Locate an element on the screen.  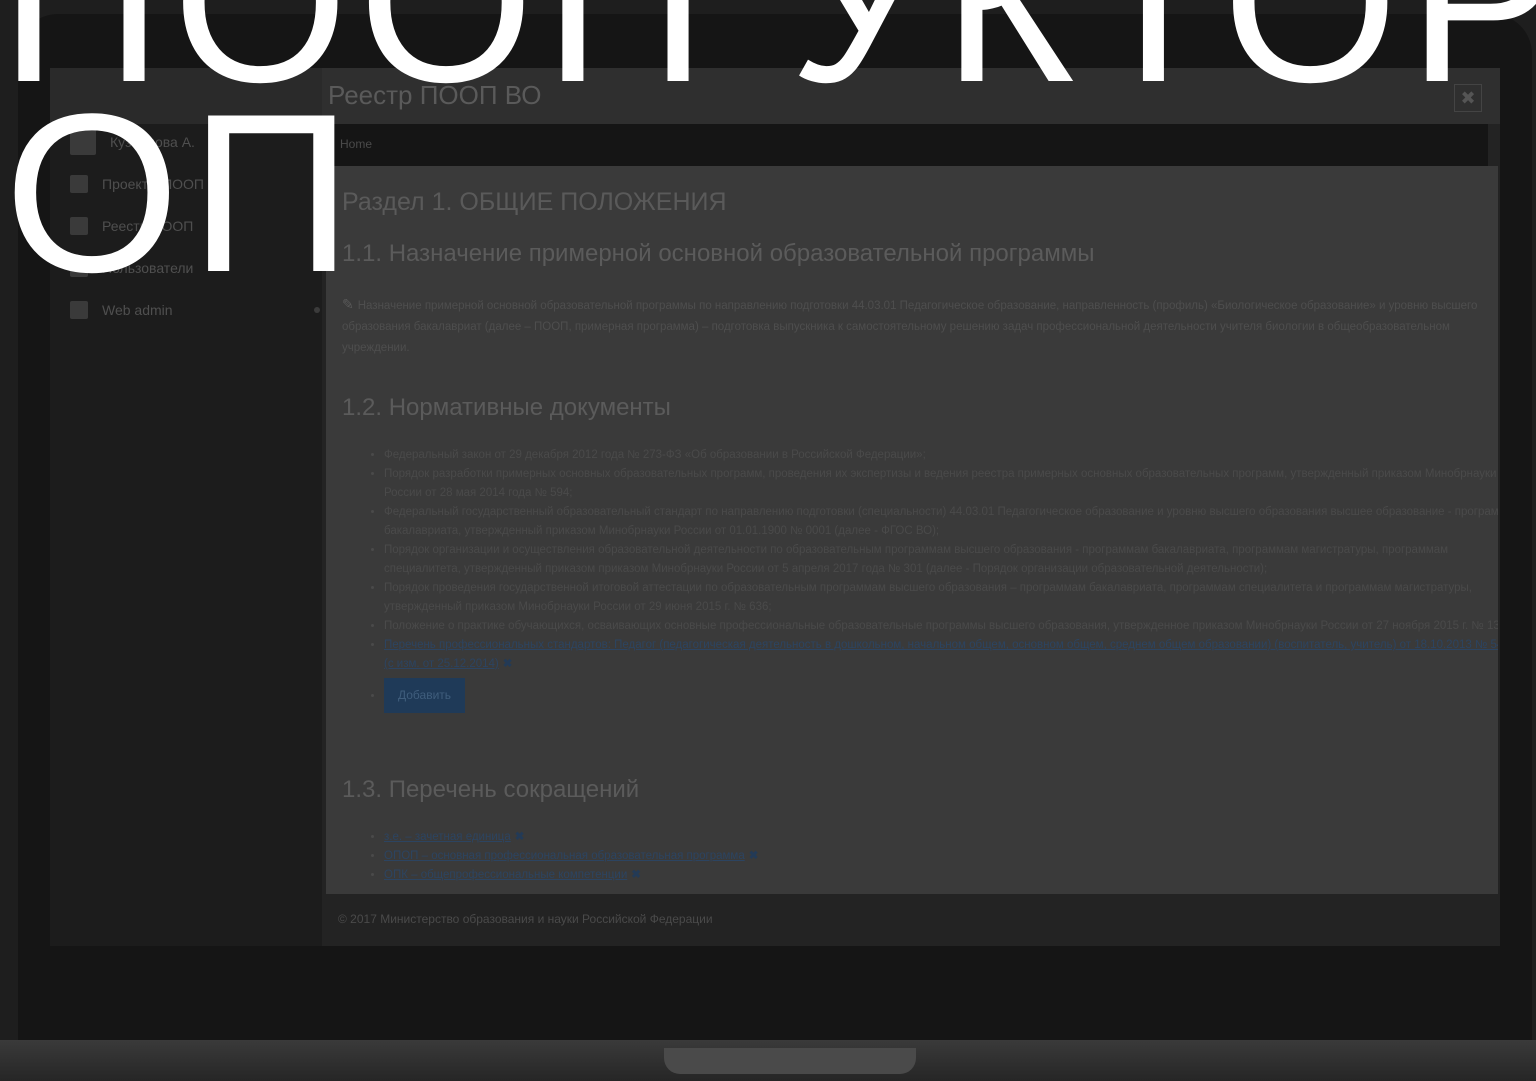
standards-link: Перечень профессиональных стандартов is located at coordinates (941, 654).